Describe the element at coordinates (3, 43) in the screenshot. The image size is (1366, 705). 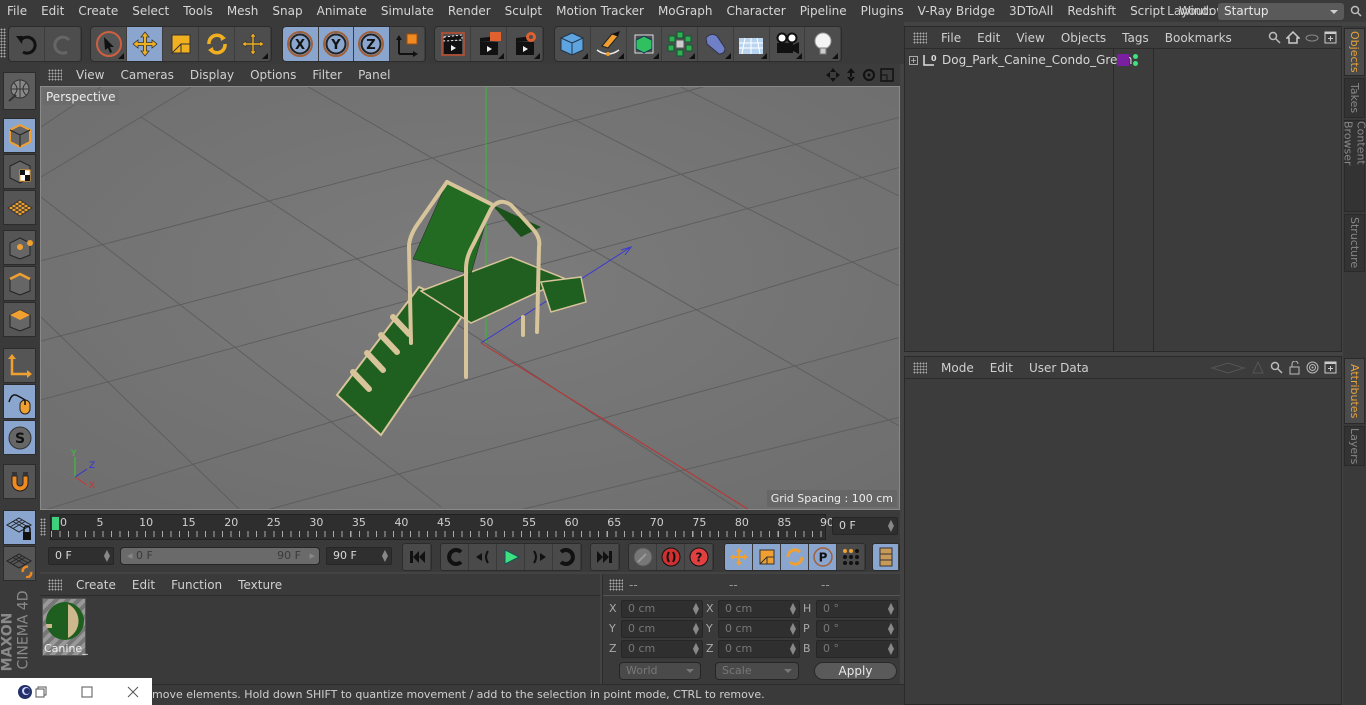
I see `toolbar-grip` at that location.